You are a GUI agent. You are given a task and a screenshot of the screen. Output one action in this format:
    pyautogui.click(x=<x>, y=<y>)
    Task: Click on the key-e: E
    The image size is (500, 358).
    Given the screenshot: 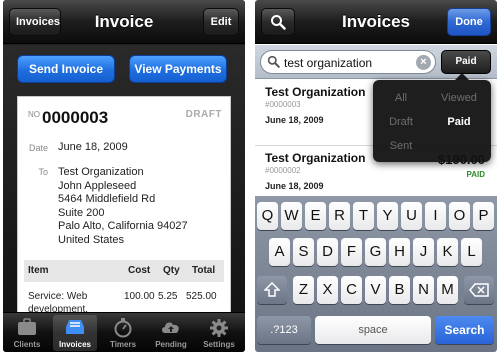 What is the action you would take?
    pyautogui.click(x=315, y=216)
    